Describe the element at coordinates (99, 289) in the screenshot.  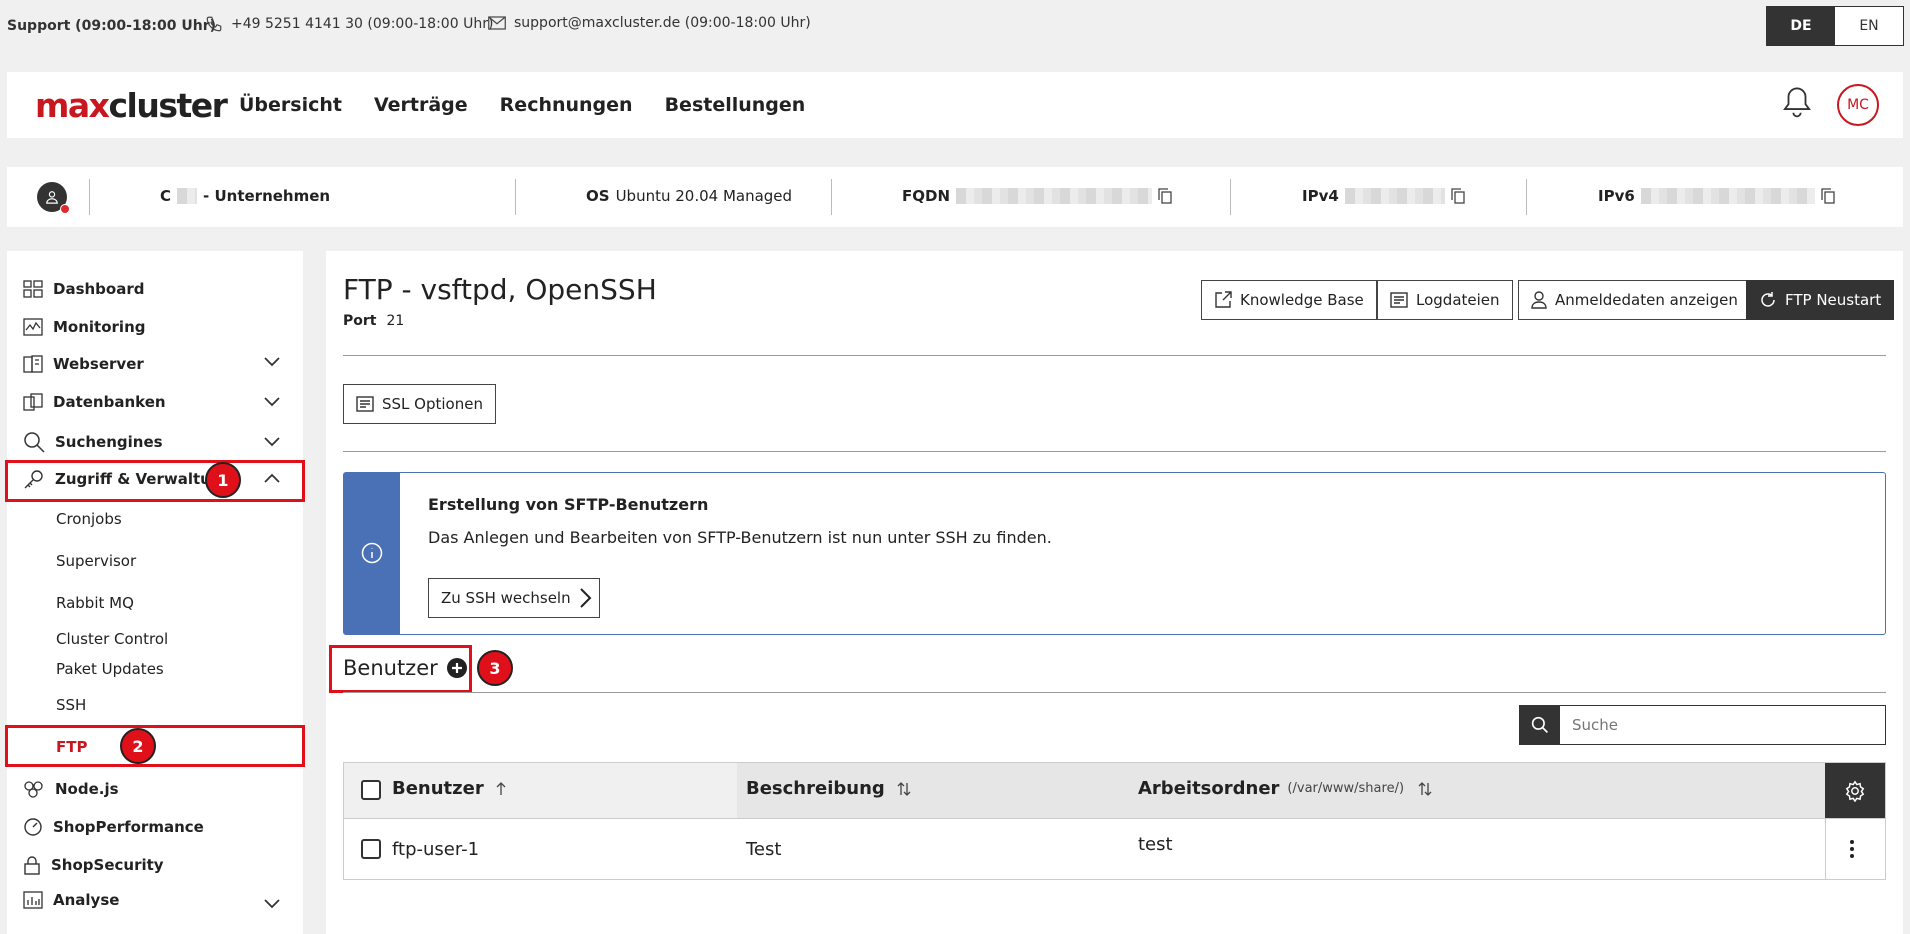
I see `sidebar-item-label: Dashboard` at that location.